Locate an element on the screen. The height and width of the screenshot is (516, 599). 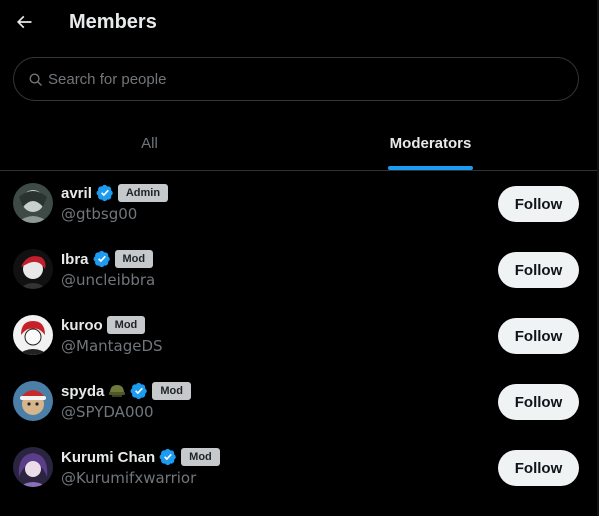
header: Members is located at coordinates (299, 23).